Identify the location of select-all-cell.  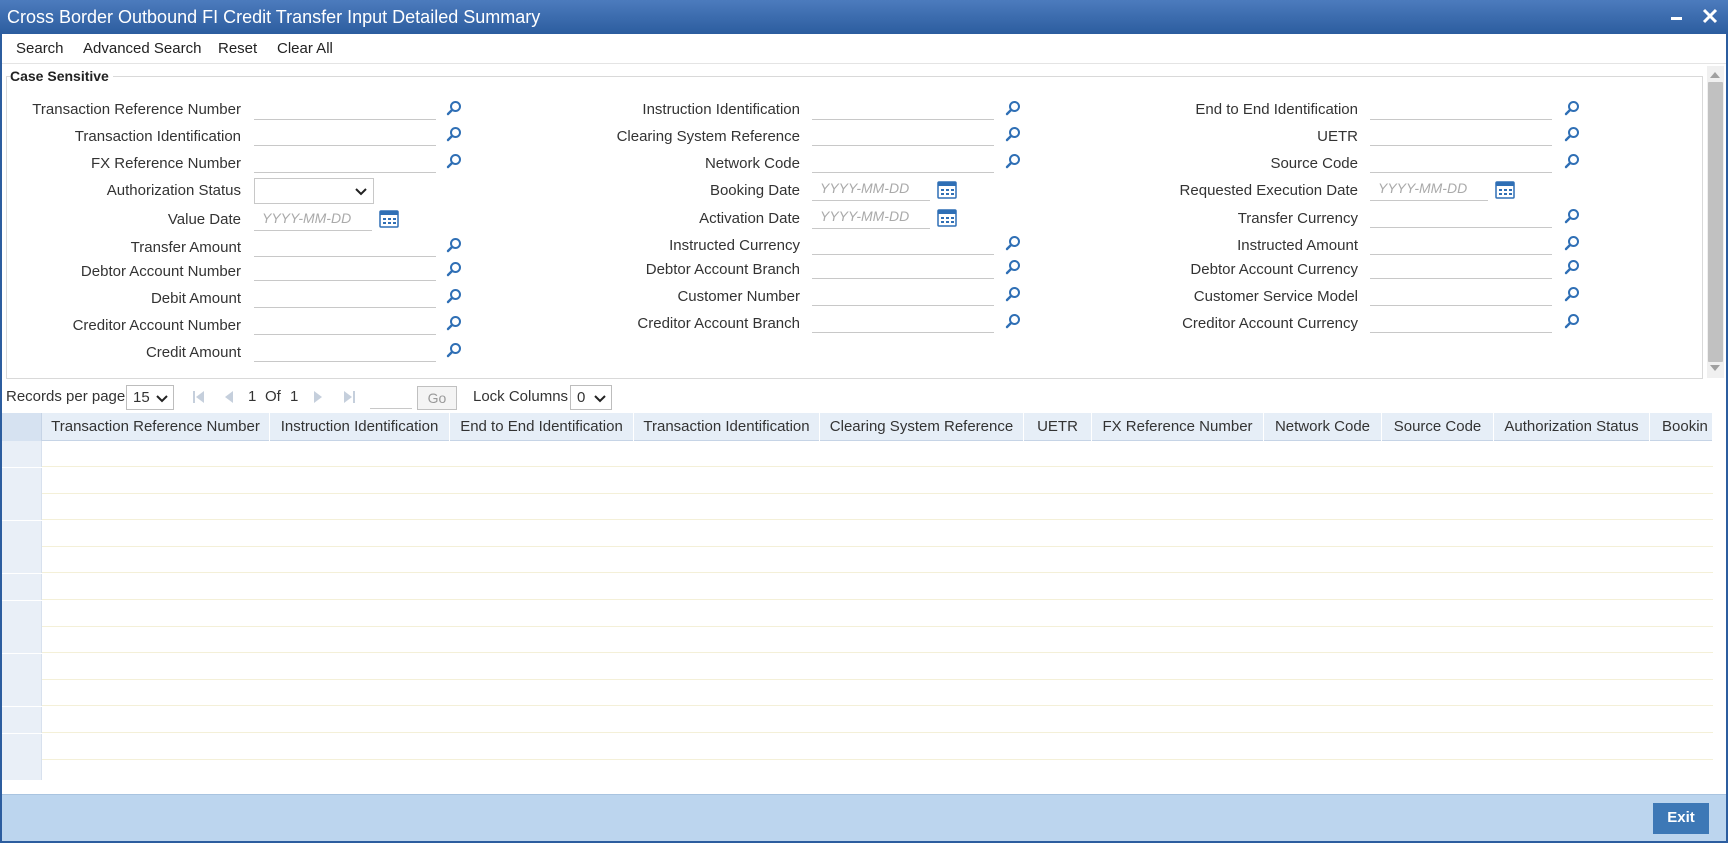
(21, 427).